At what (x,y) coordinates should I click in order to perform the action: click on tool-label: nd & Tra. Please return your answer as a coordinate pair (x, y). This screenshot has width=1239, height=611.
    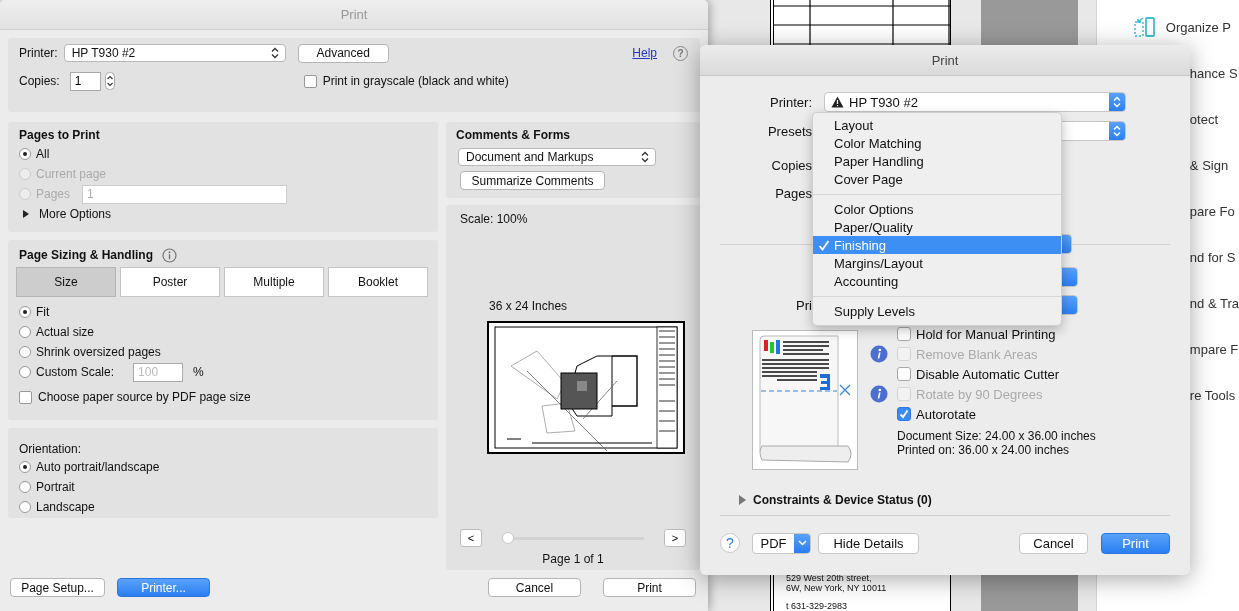
    Looking at the image, I should click on (1214, 303).